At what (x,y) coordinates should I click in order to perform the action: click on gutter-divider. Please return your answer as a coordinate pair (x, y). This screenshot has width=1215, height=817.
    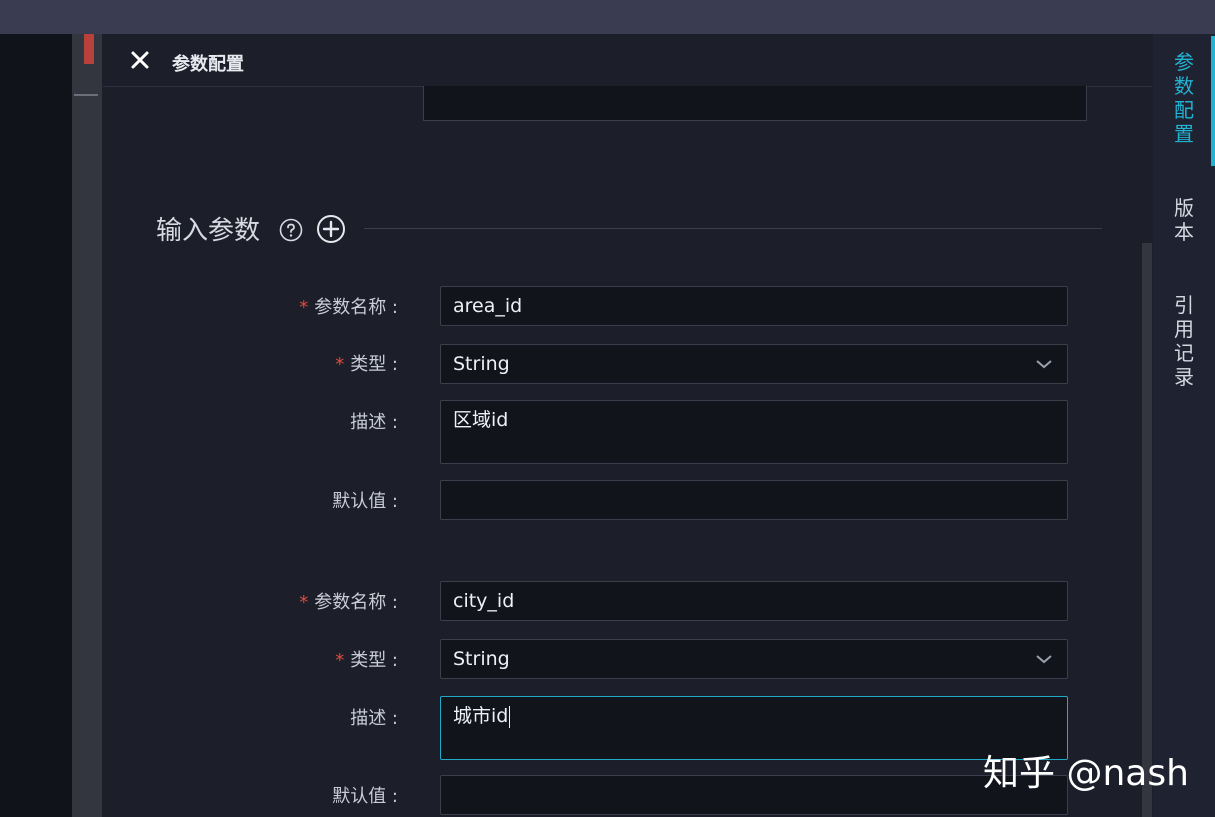
    Looking at the image, I should click on (86, 95).